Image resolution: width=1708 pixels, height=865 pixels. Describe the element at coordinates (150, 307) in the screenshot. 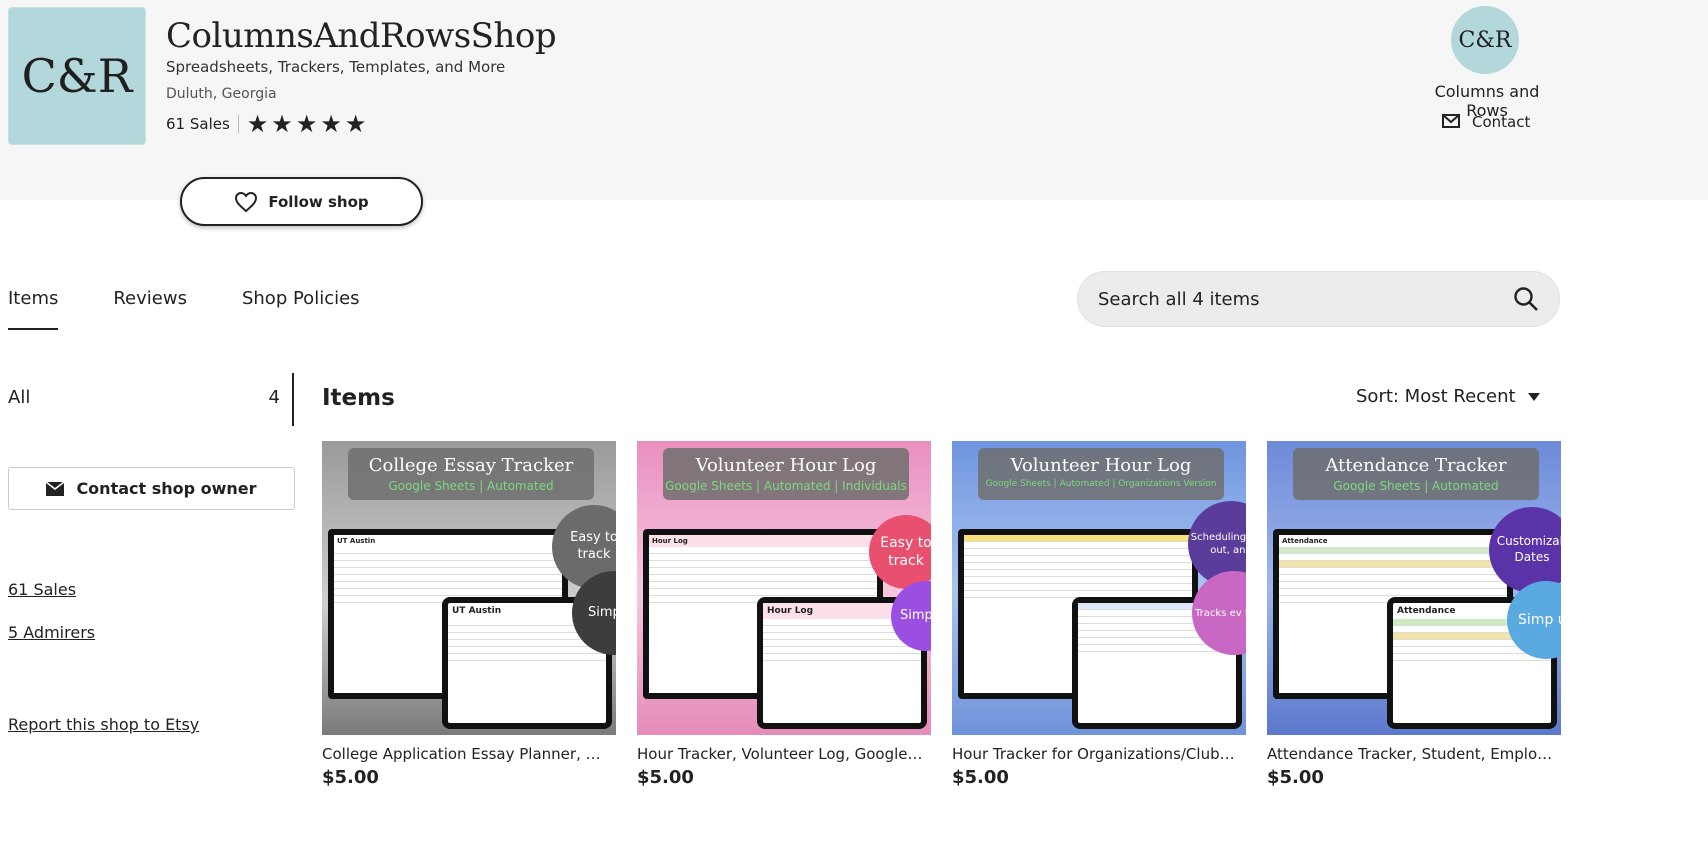

I see `tab-reviews: Reviews` at that location.